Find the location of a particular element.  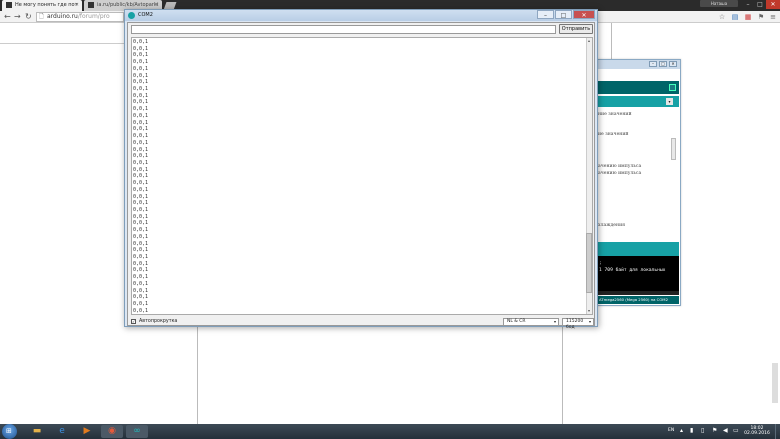

taskbar-app: ▶ is located at coordinates (87, 431).